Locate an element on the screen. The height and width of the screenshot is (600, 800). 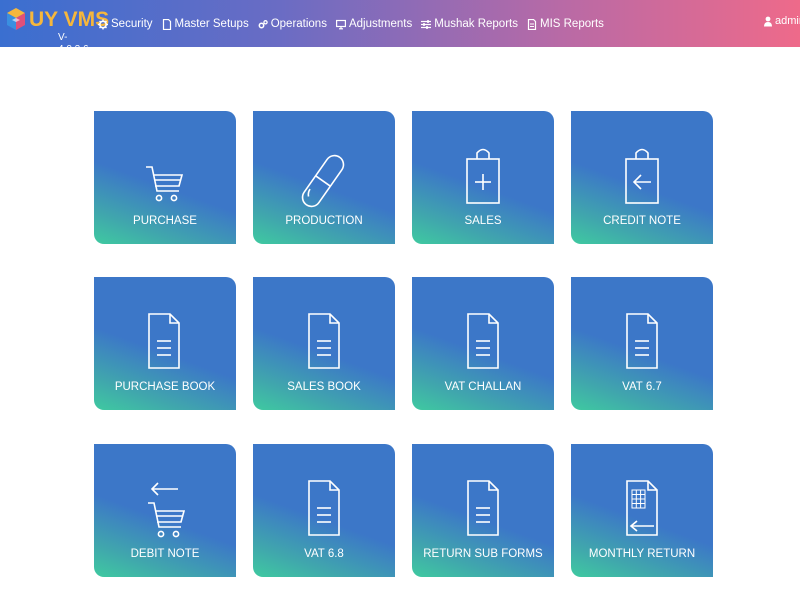
gear-icon is located at coordinates (103, 24).